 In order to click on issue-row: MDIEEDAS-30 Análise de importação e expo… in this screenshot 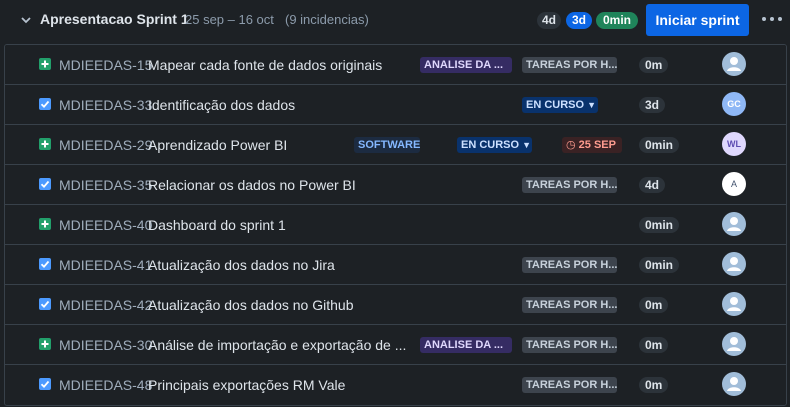, I will do `click(395, 345)`.